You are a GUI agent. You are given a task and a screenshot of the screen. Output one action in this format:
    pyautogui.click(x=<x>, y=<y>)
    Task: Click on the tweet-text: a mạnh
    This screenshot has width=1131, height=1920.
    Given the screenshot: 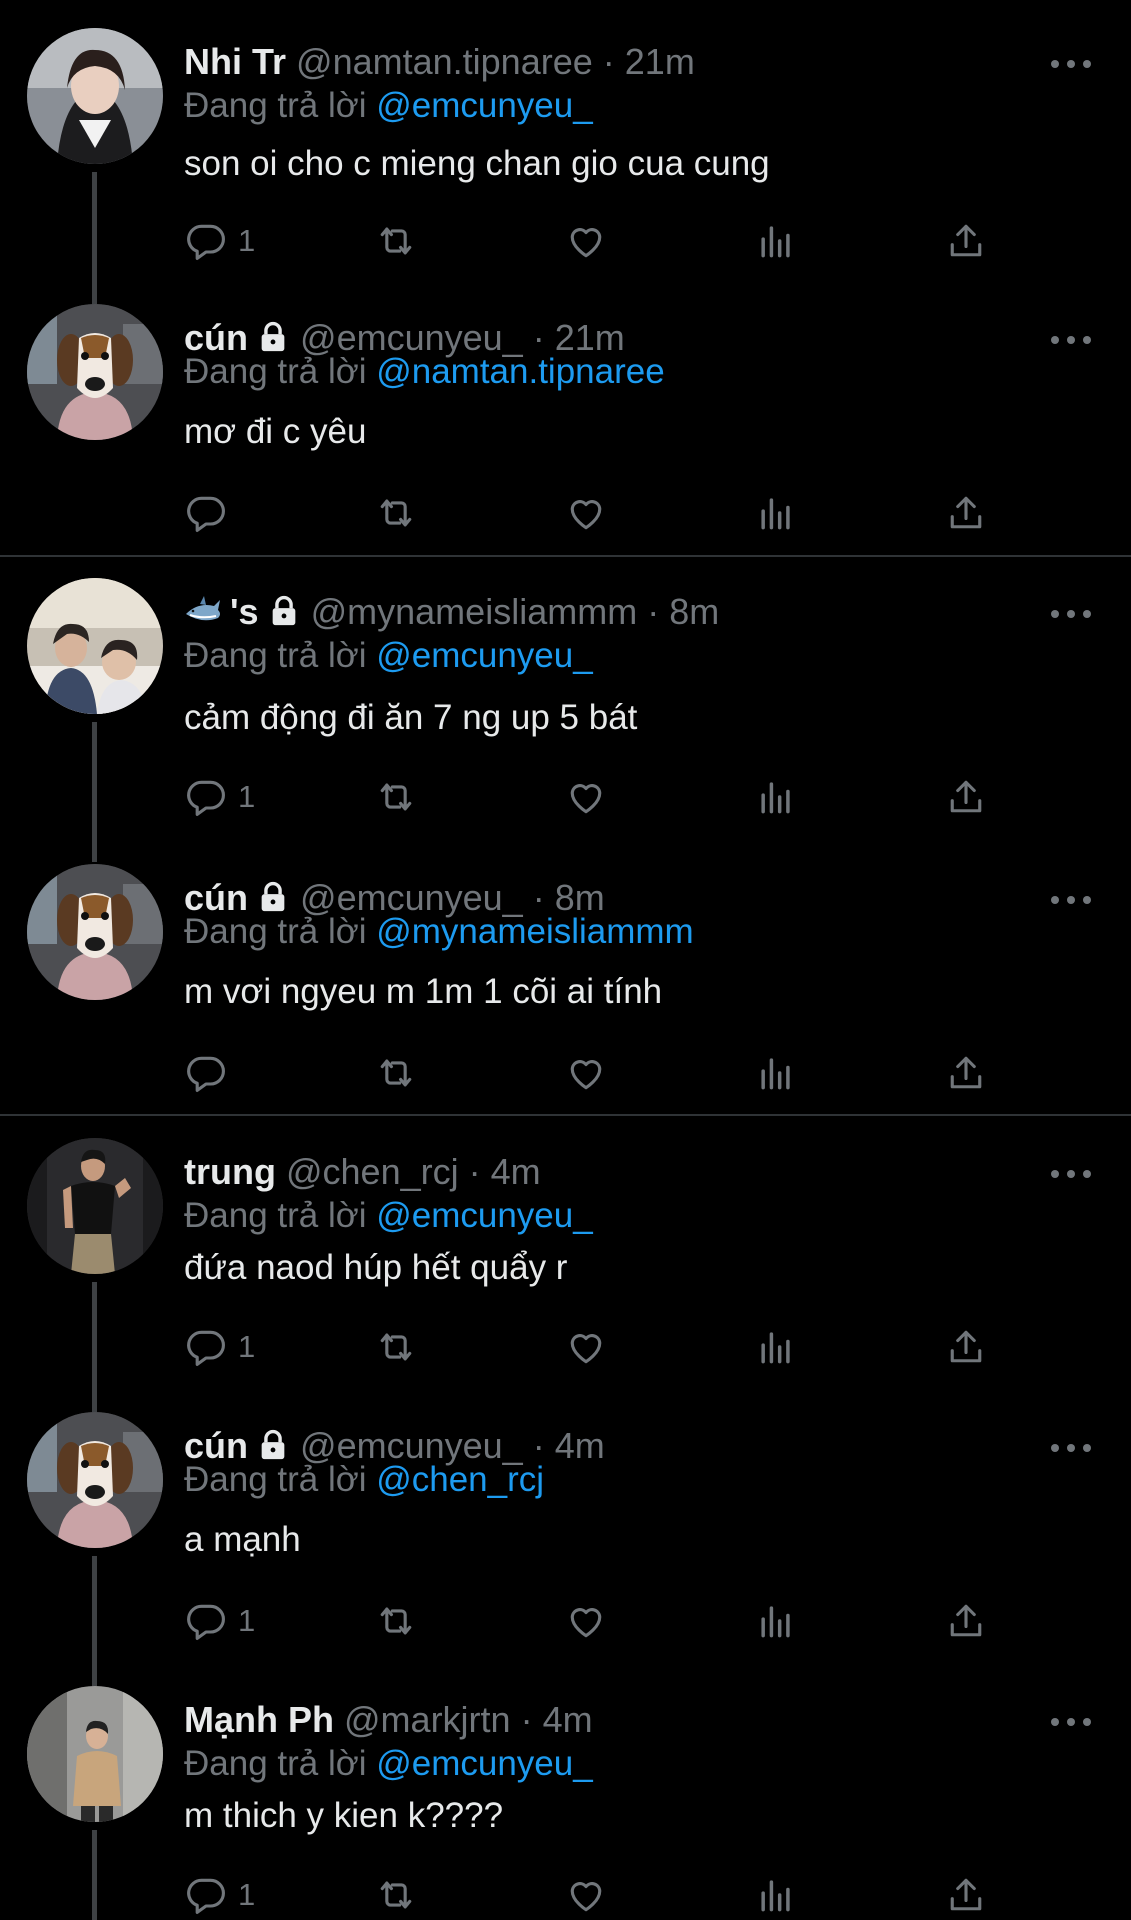 What is the action you would take?
    pyautogui.click(x=242, y=1539)
    